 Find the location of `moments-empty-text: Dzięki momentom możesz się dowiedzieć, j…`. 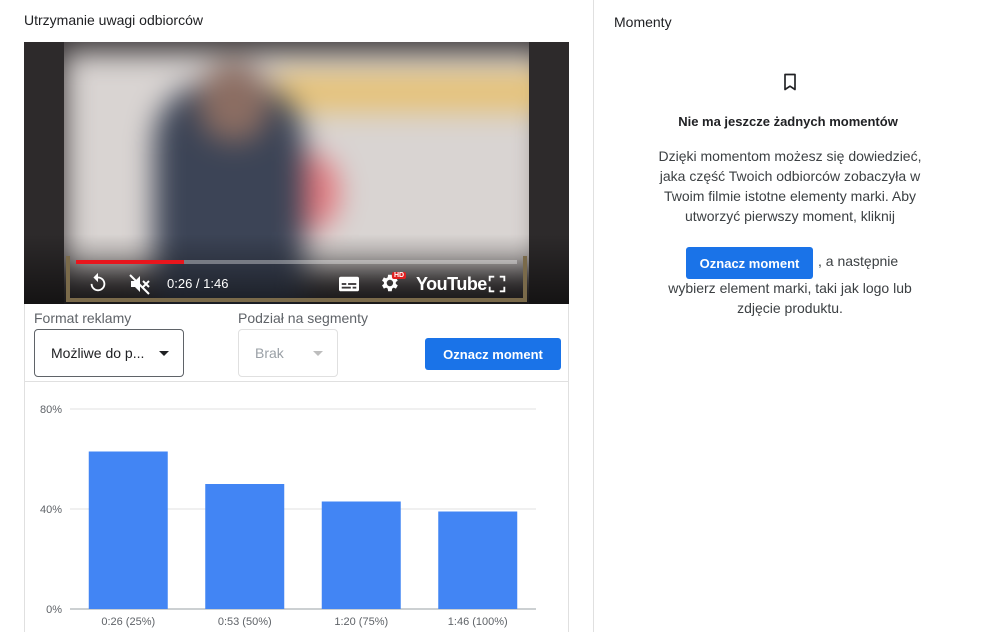

moments-empty-text: Dzięki momentom możesz się dowiedzieć, j… is located at coordinates (790, 186).